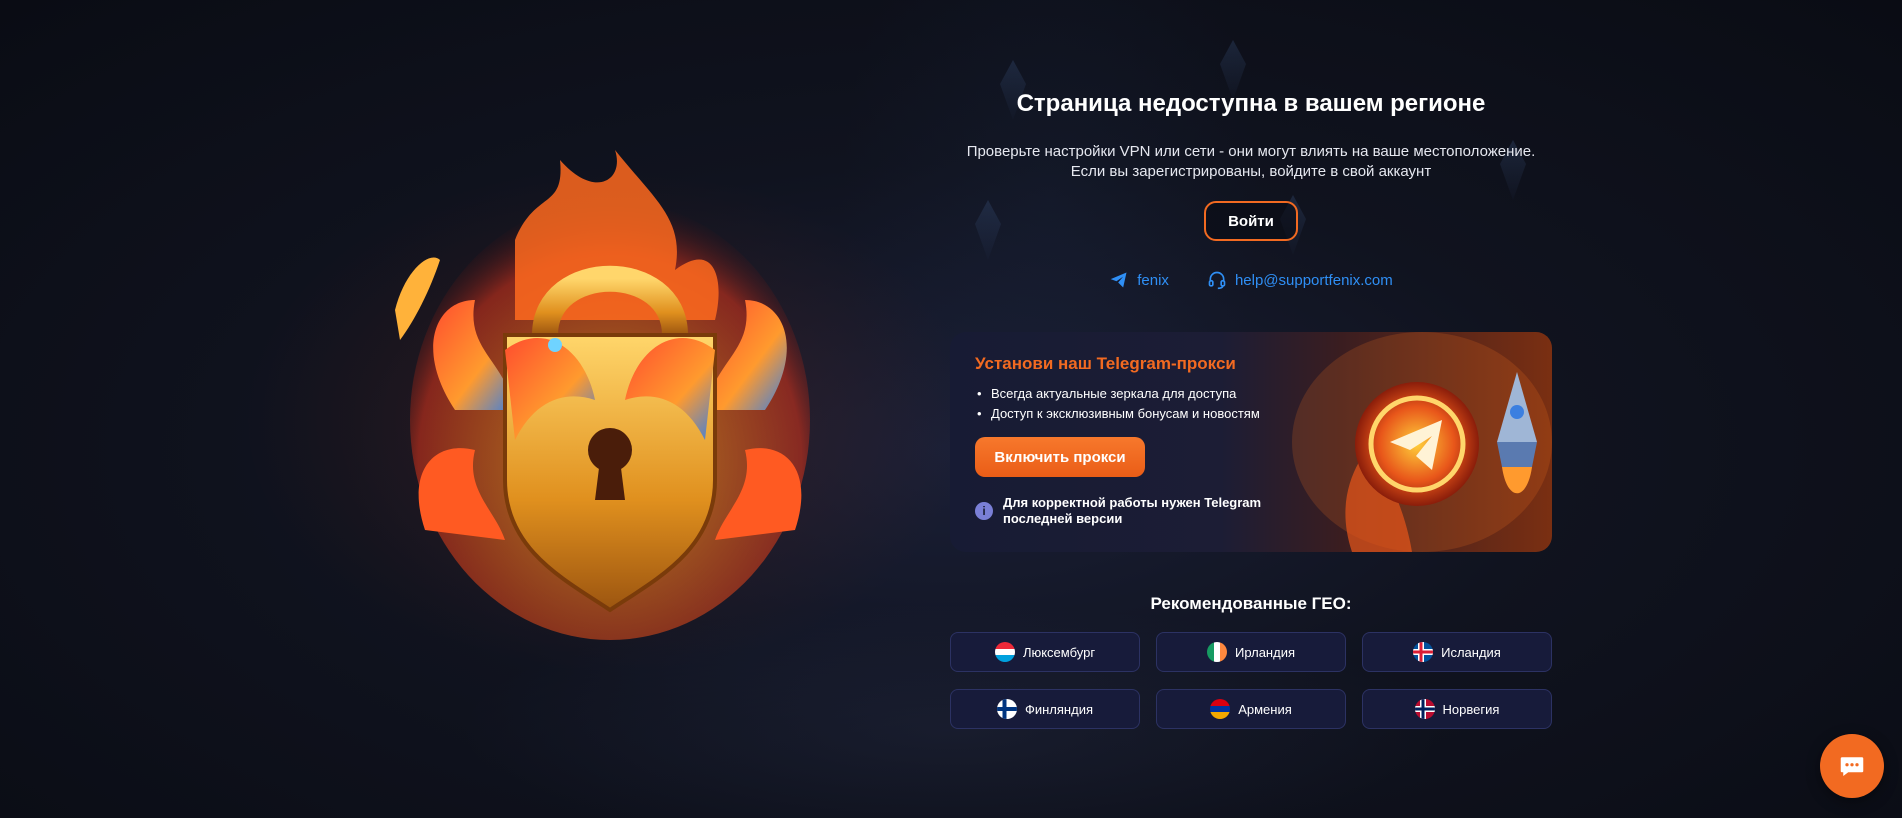 Image resolution: width=1902 pixels, height=818 pixels. Describe the element at coordinates (1117, 394) in the screenshot. I see `list-item: Всегда актуальные зеркала для доступа` at that location.